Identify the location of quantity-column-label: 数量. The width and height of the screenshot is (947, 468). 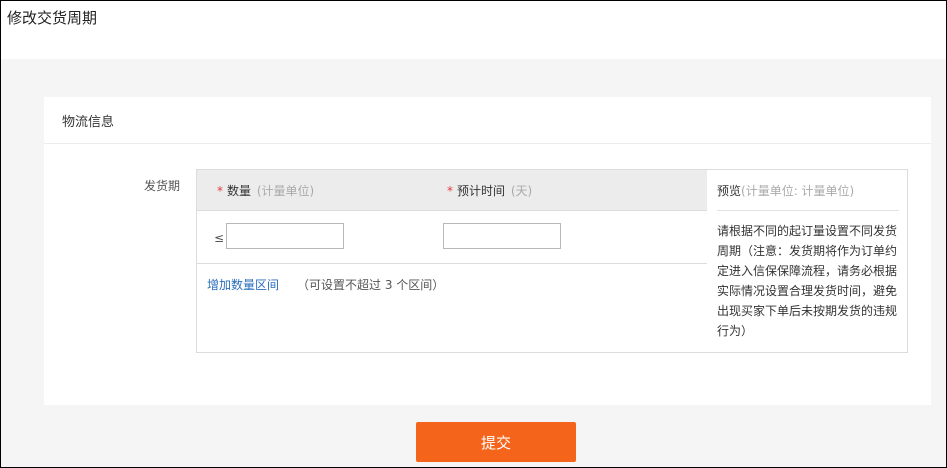
(239, 191).